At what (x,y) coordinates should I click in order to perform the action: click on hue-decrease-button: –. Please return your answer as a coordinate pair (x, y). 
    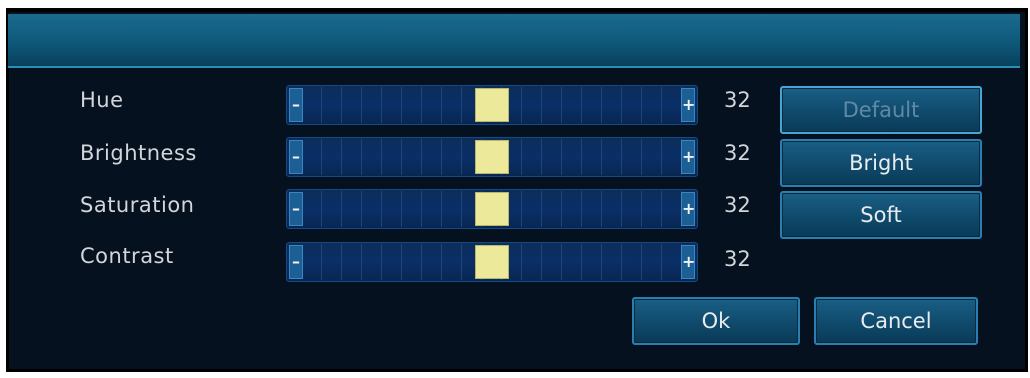
    Looking at the image, I should click on (296, 105).